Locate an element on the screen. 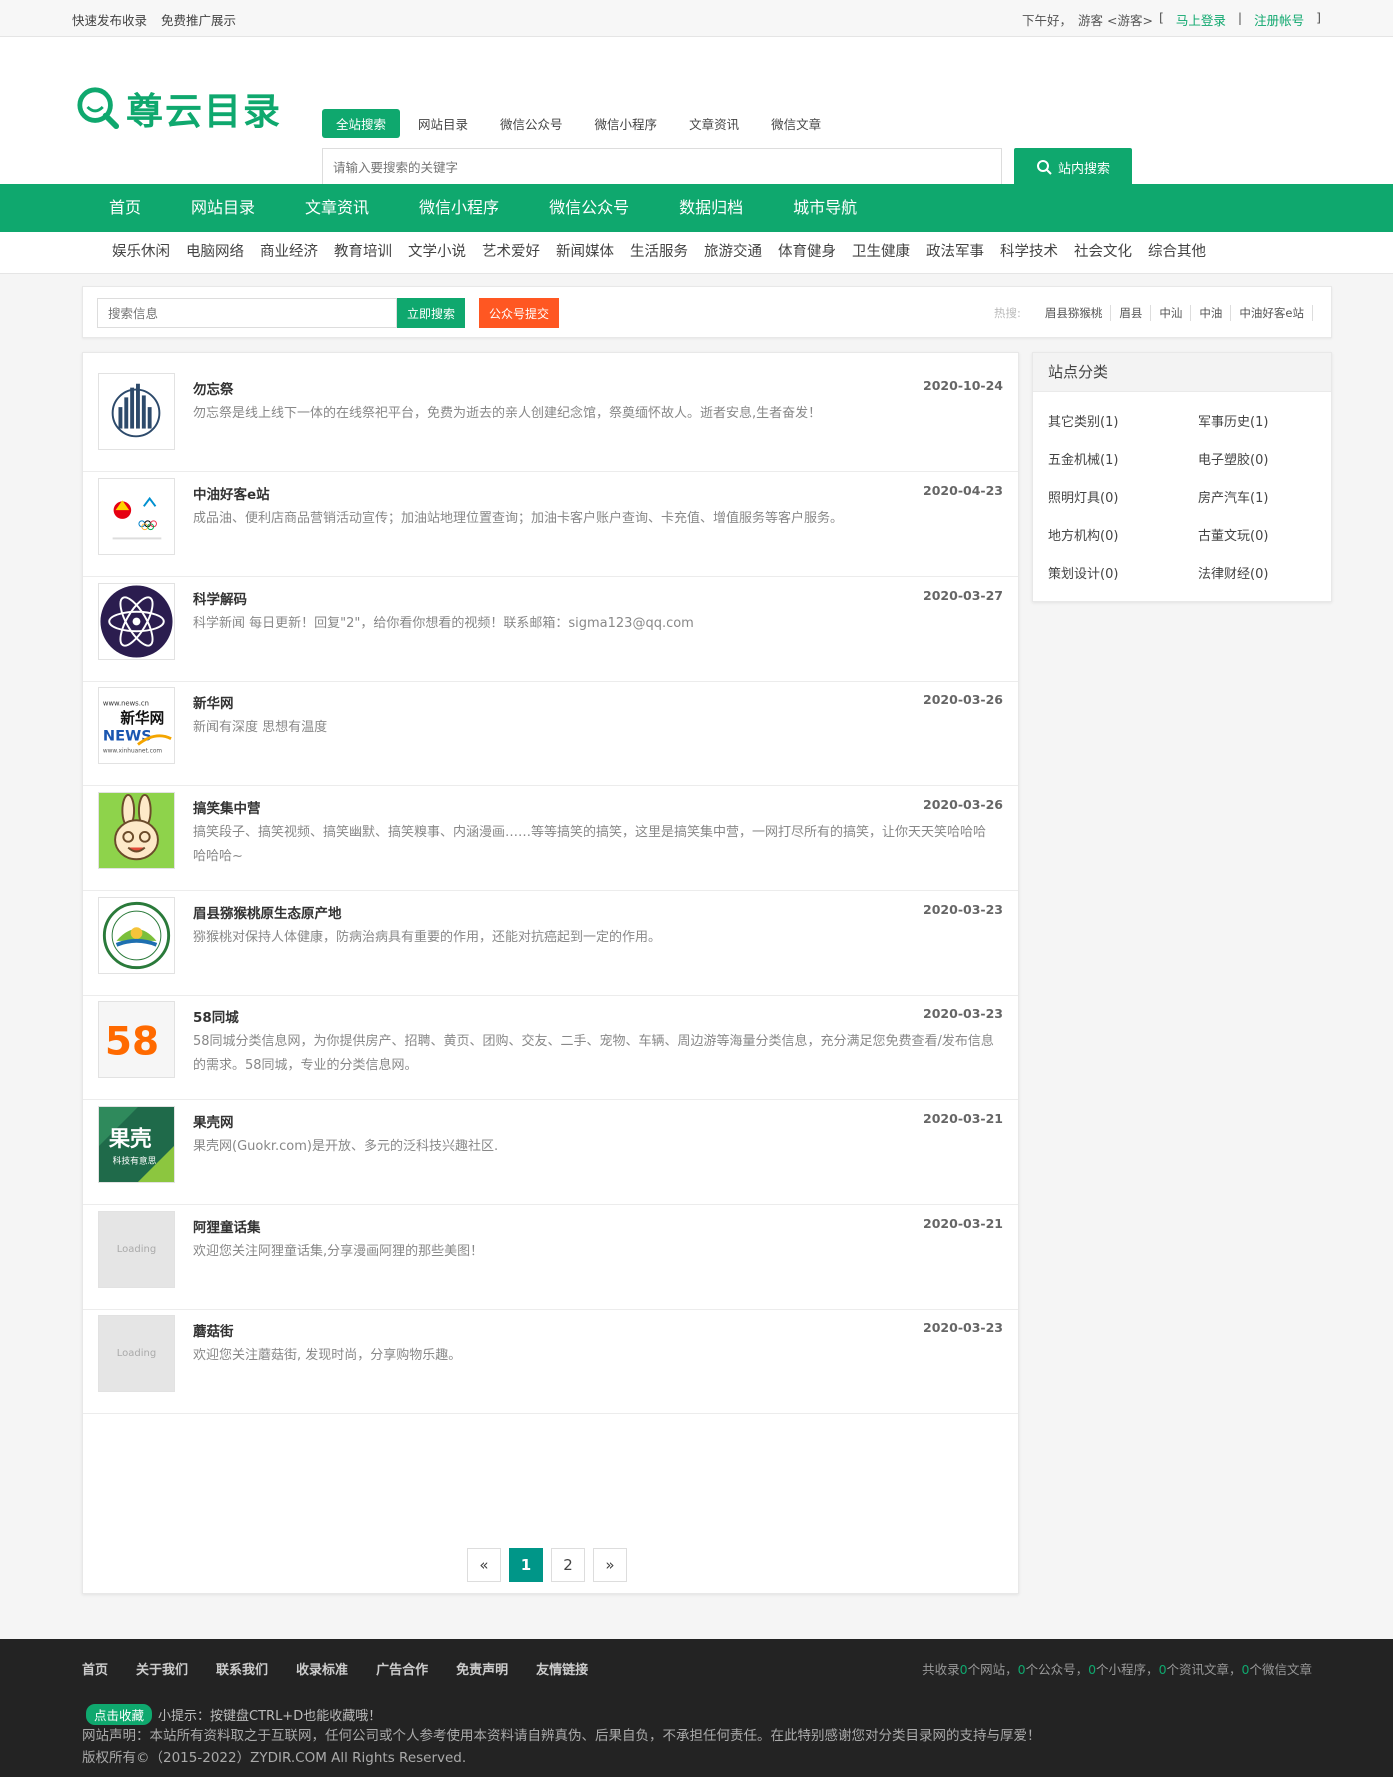  item-title: 果壳网 is located at coordinates (213, 1121).